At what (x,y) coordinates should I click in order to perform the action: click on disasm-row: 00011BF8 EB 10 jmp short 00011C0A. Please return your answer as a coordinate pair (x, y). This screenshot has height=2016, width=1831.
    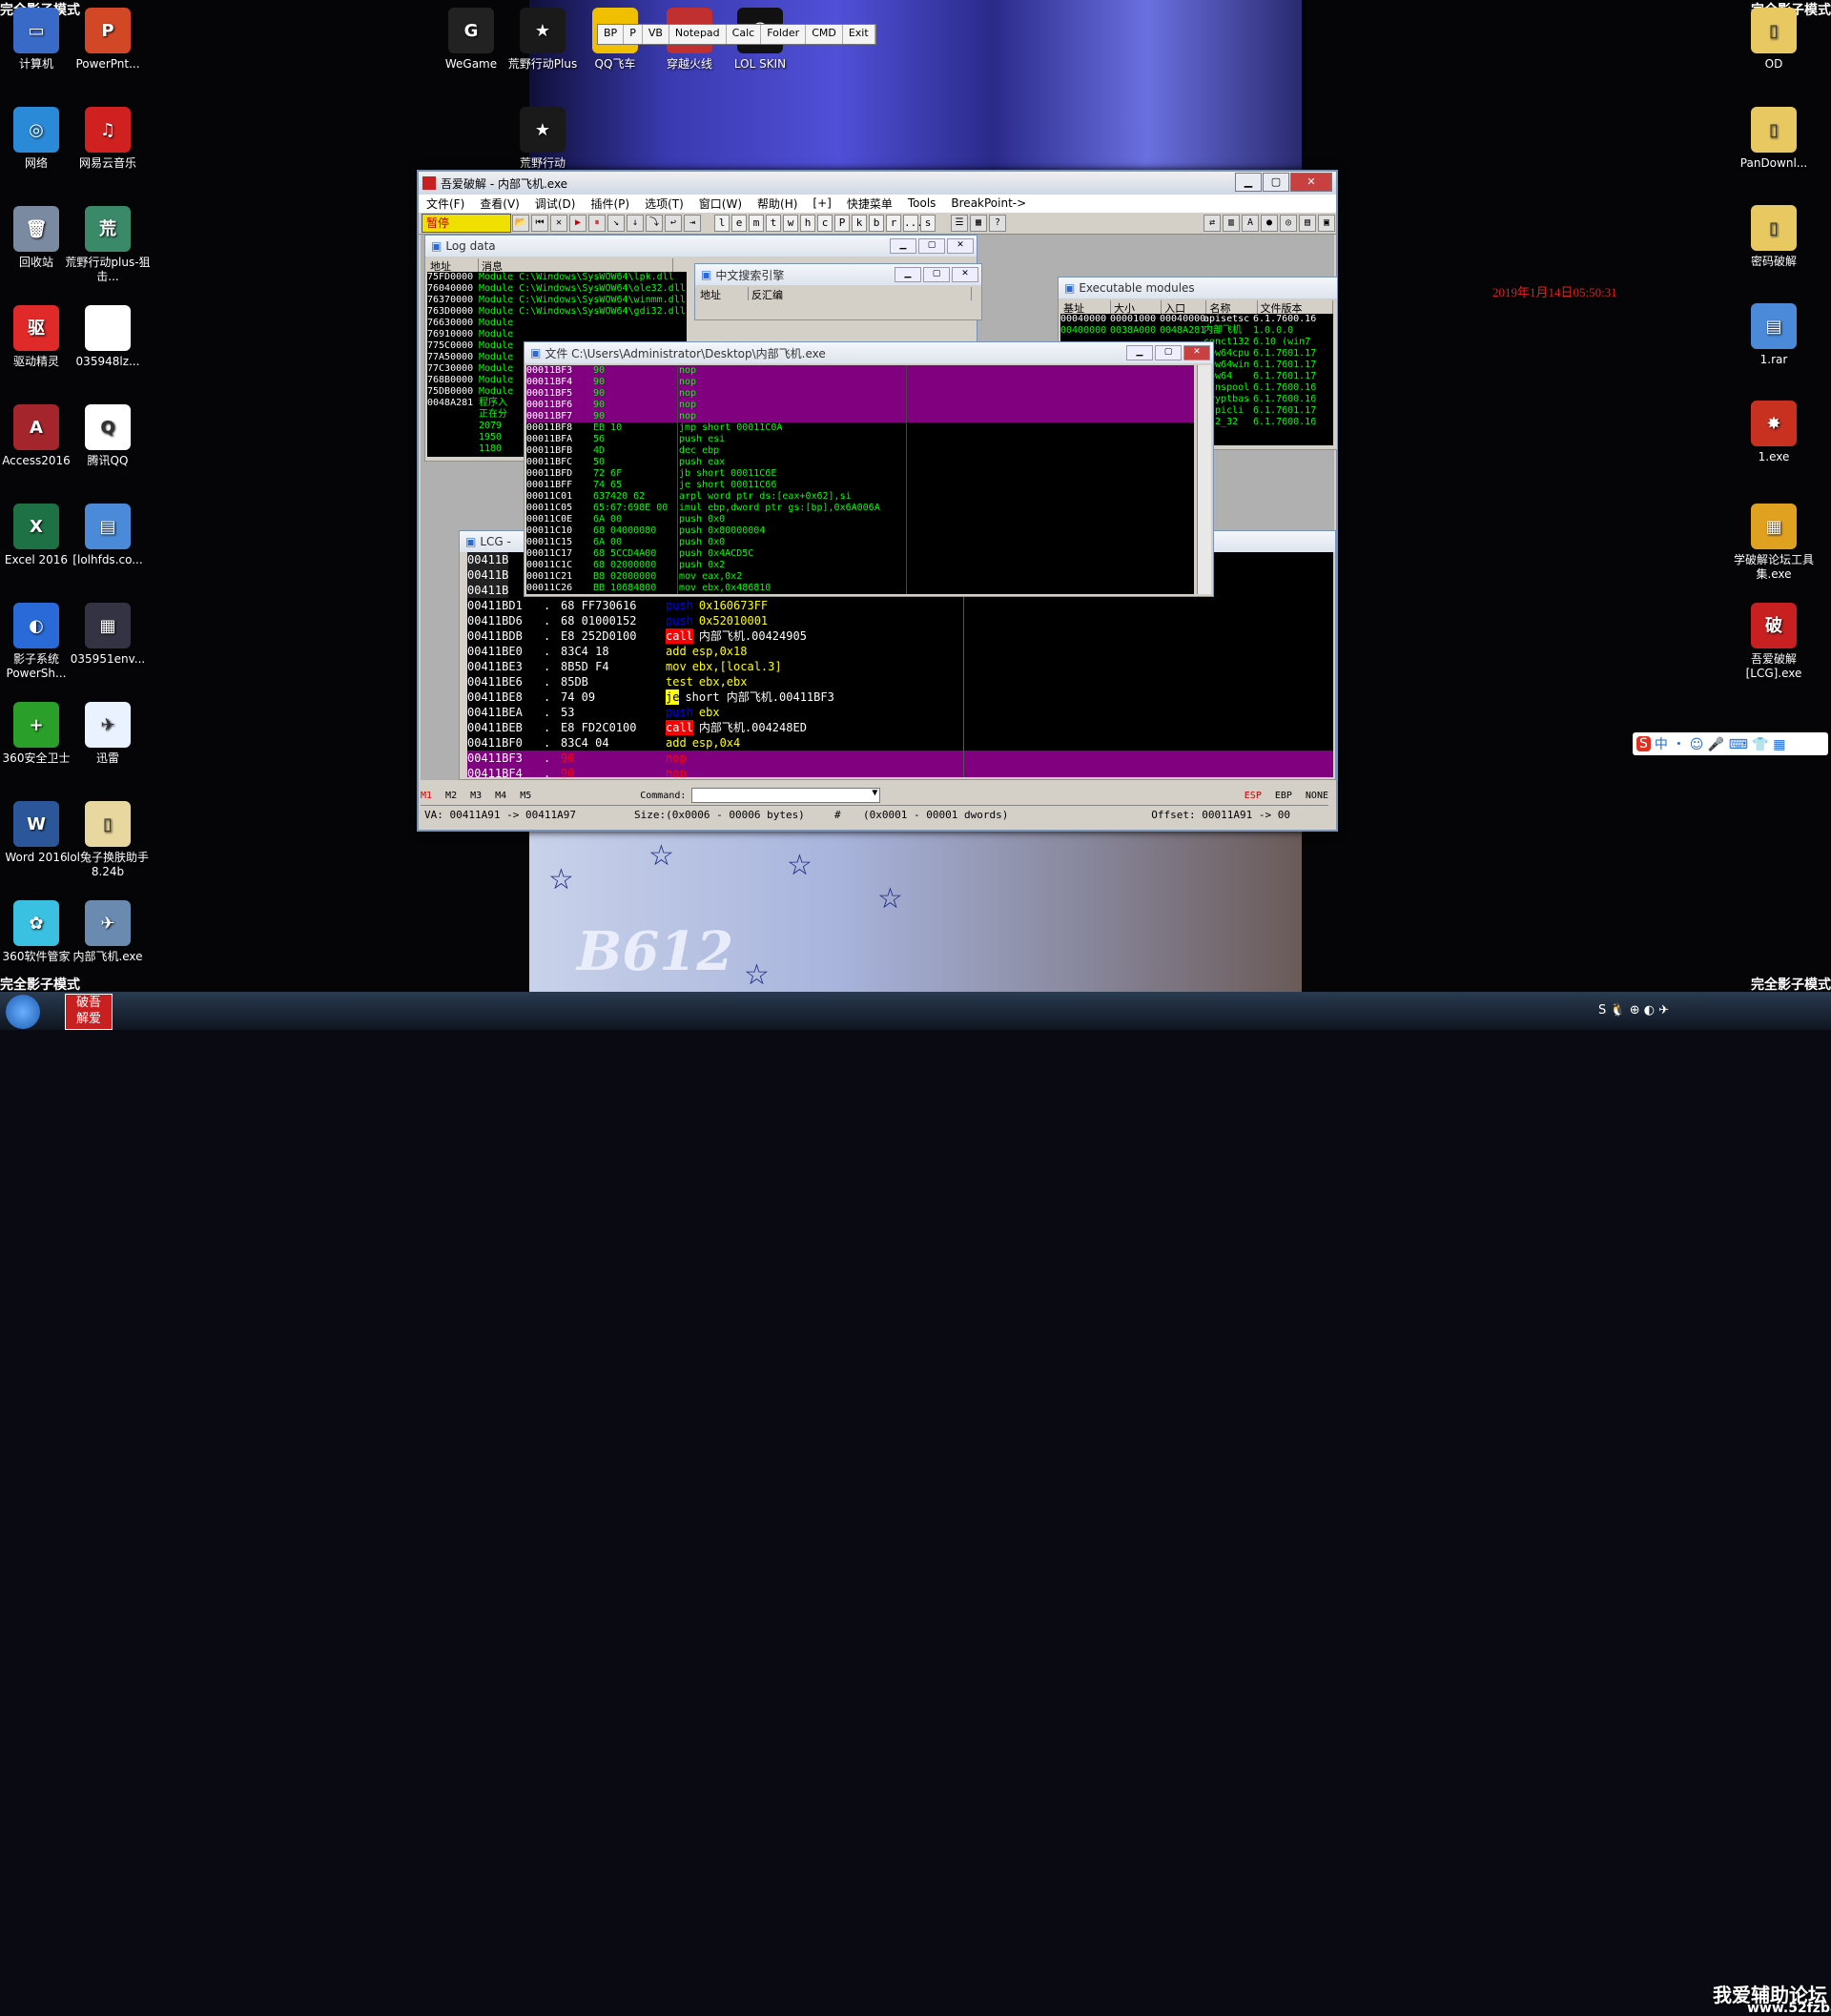
    Looking at the image, I should click on (860, 428).